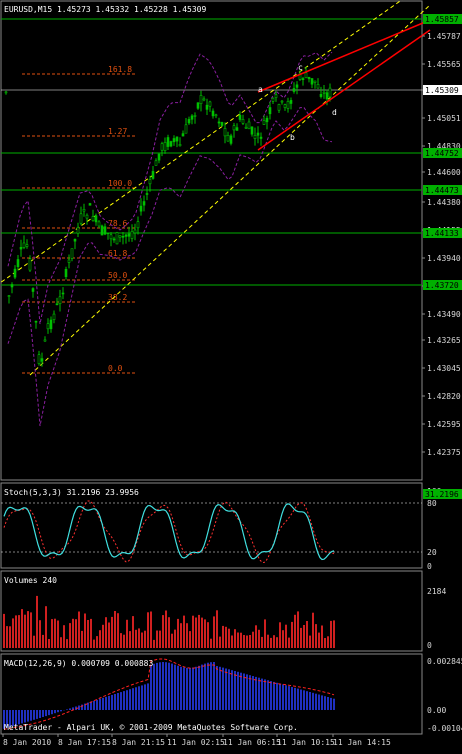  What do you see at coordinates (432, 552) in the screenshot?
I see `stoch-axis-label: 20` at bounding box center [432, 552].